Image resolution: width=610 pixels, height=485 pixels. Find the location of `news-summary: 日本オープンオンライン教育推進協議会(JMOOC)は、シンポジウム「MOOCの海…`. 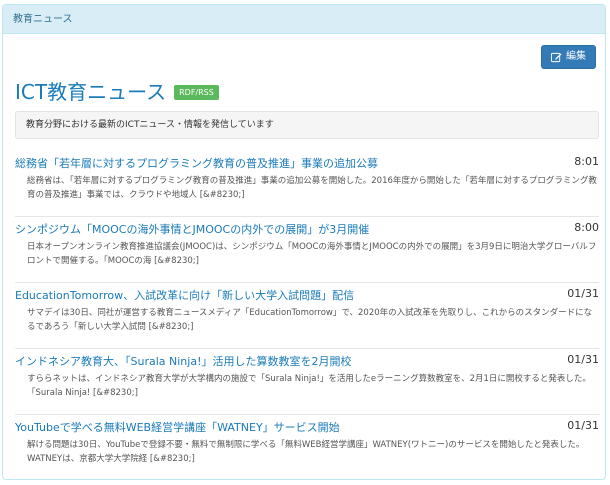

news-summary: 日本オープンオンライン教育推進協議会(JMOOC)は、シンポジウム「MOOCの海… is located at coordinates (312, 254).